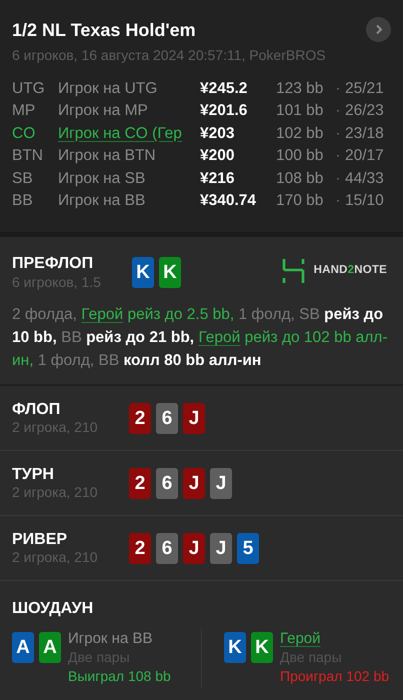 The image size is (403, 700). What do you see at coordinates (300, 111) in the screenshot?
I see `big-blinds: 101 bb` at bounding box center [300, 111].